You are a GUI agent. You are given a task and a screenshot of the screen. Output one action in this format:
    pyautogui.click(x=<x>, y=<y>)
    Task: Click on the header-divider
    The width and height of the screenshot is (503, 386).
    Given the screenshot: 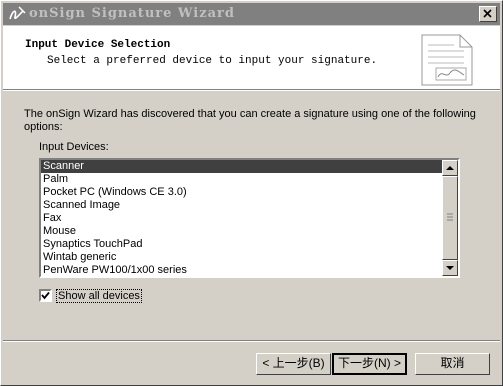 What is the action you would take?
    pyautogui.click(x=251, y=90)
    